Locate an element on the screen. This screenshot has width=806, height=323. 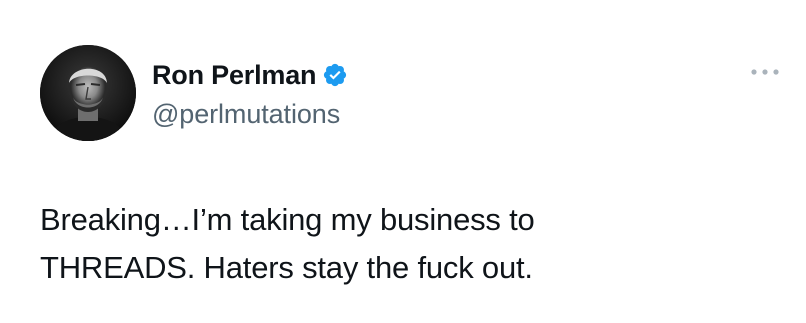
name-row: Ron Perlman is located at coordinates (250, 75).